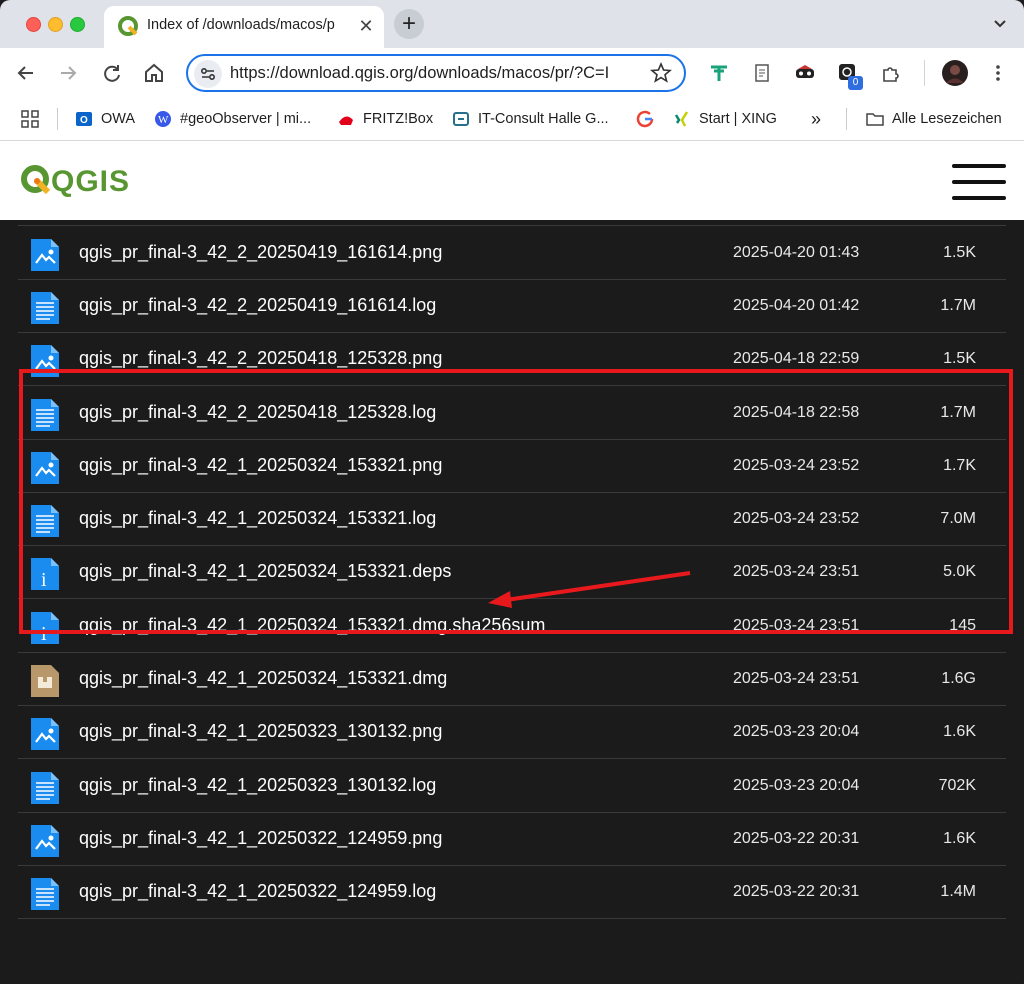 The image size is (1024, 984). What do you see at coordinates (719, 73) in the screenshot?
I see `extension-green-icon` at bounding box center [719, 73].